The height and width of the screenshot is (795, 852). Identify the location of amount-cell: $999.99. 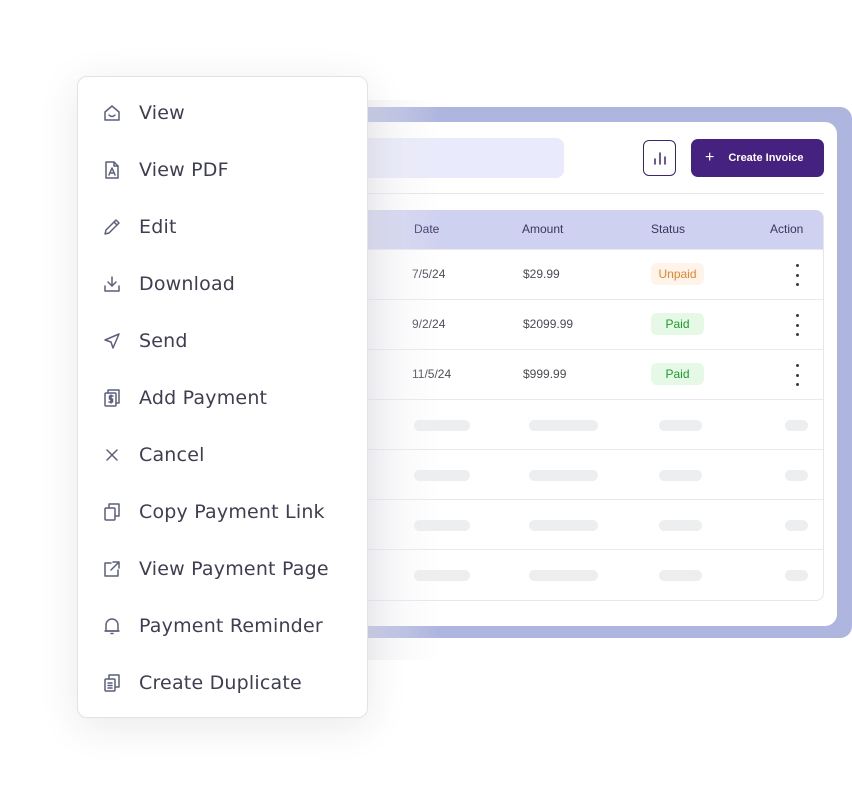
(545, 374).